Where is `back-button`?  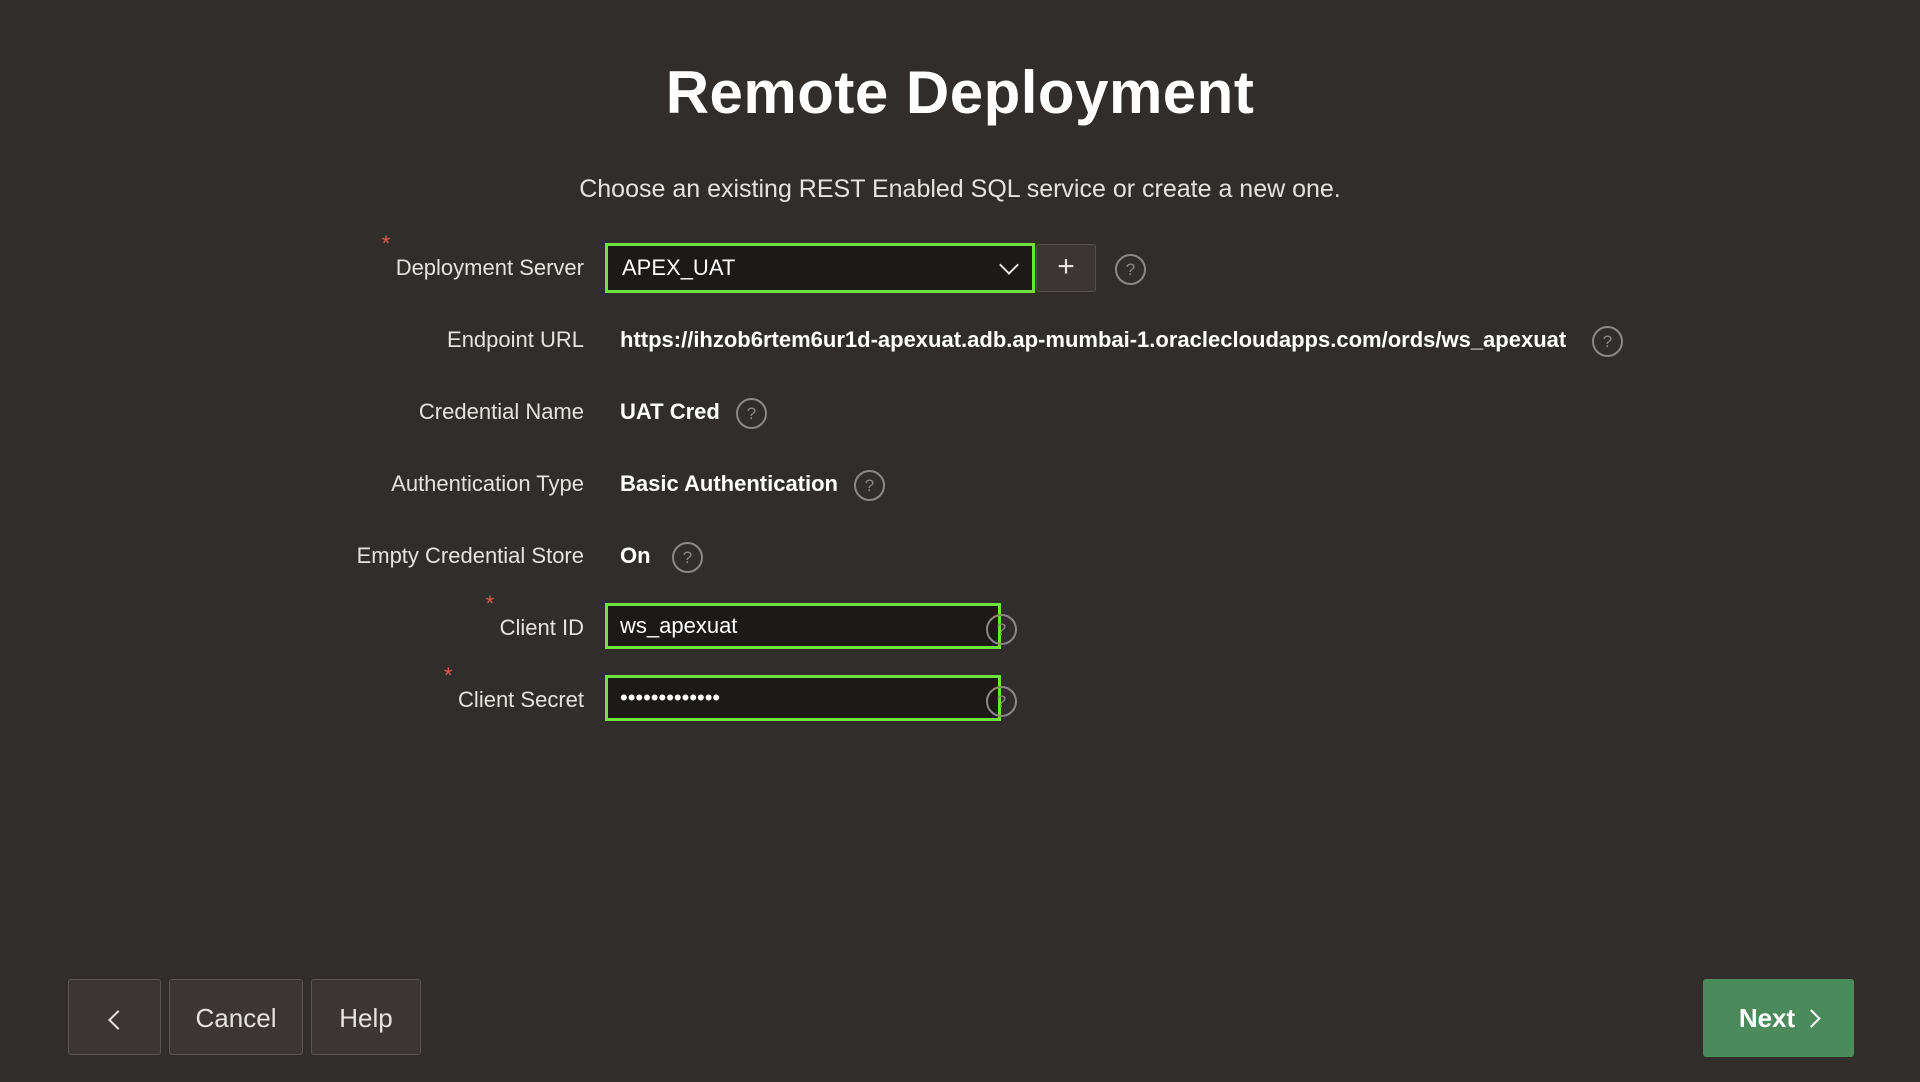
back-button is located at coordinates (114, 1017).